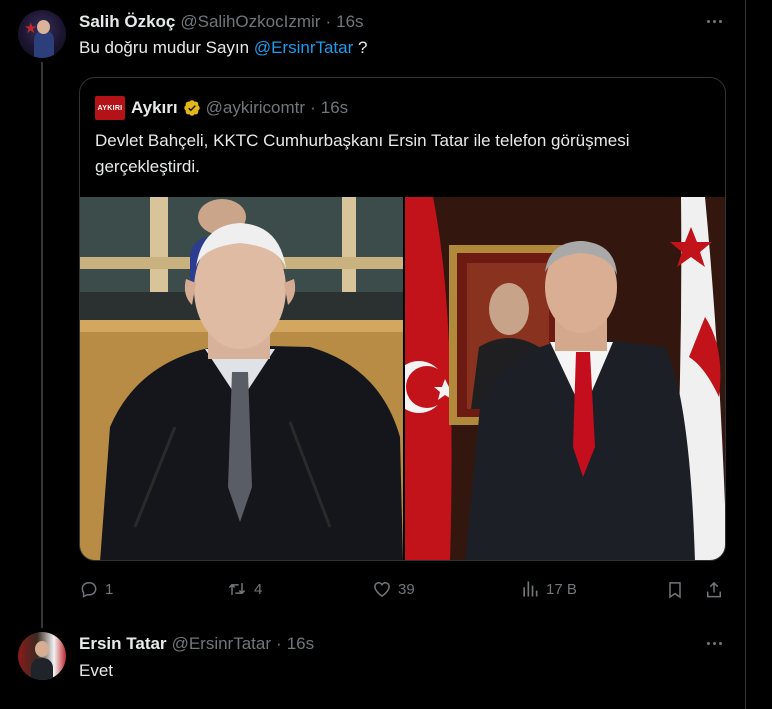 The width and height of the screenshot is (772, 709). Describe the element at coordinates (221, 644) in the screenshot. I see `author-handle: @ErsinrTatar` at that location.